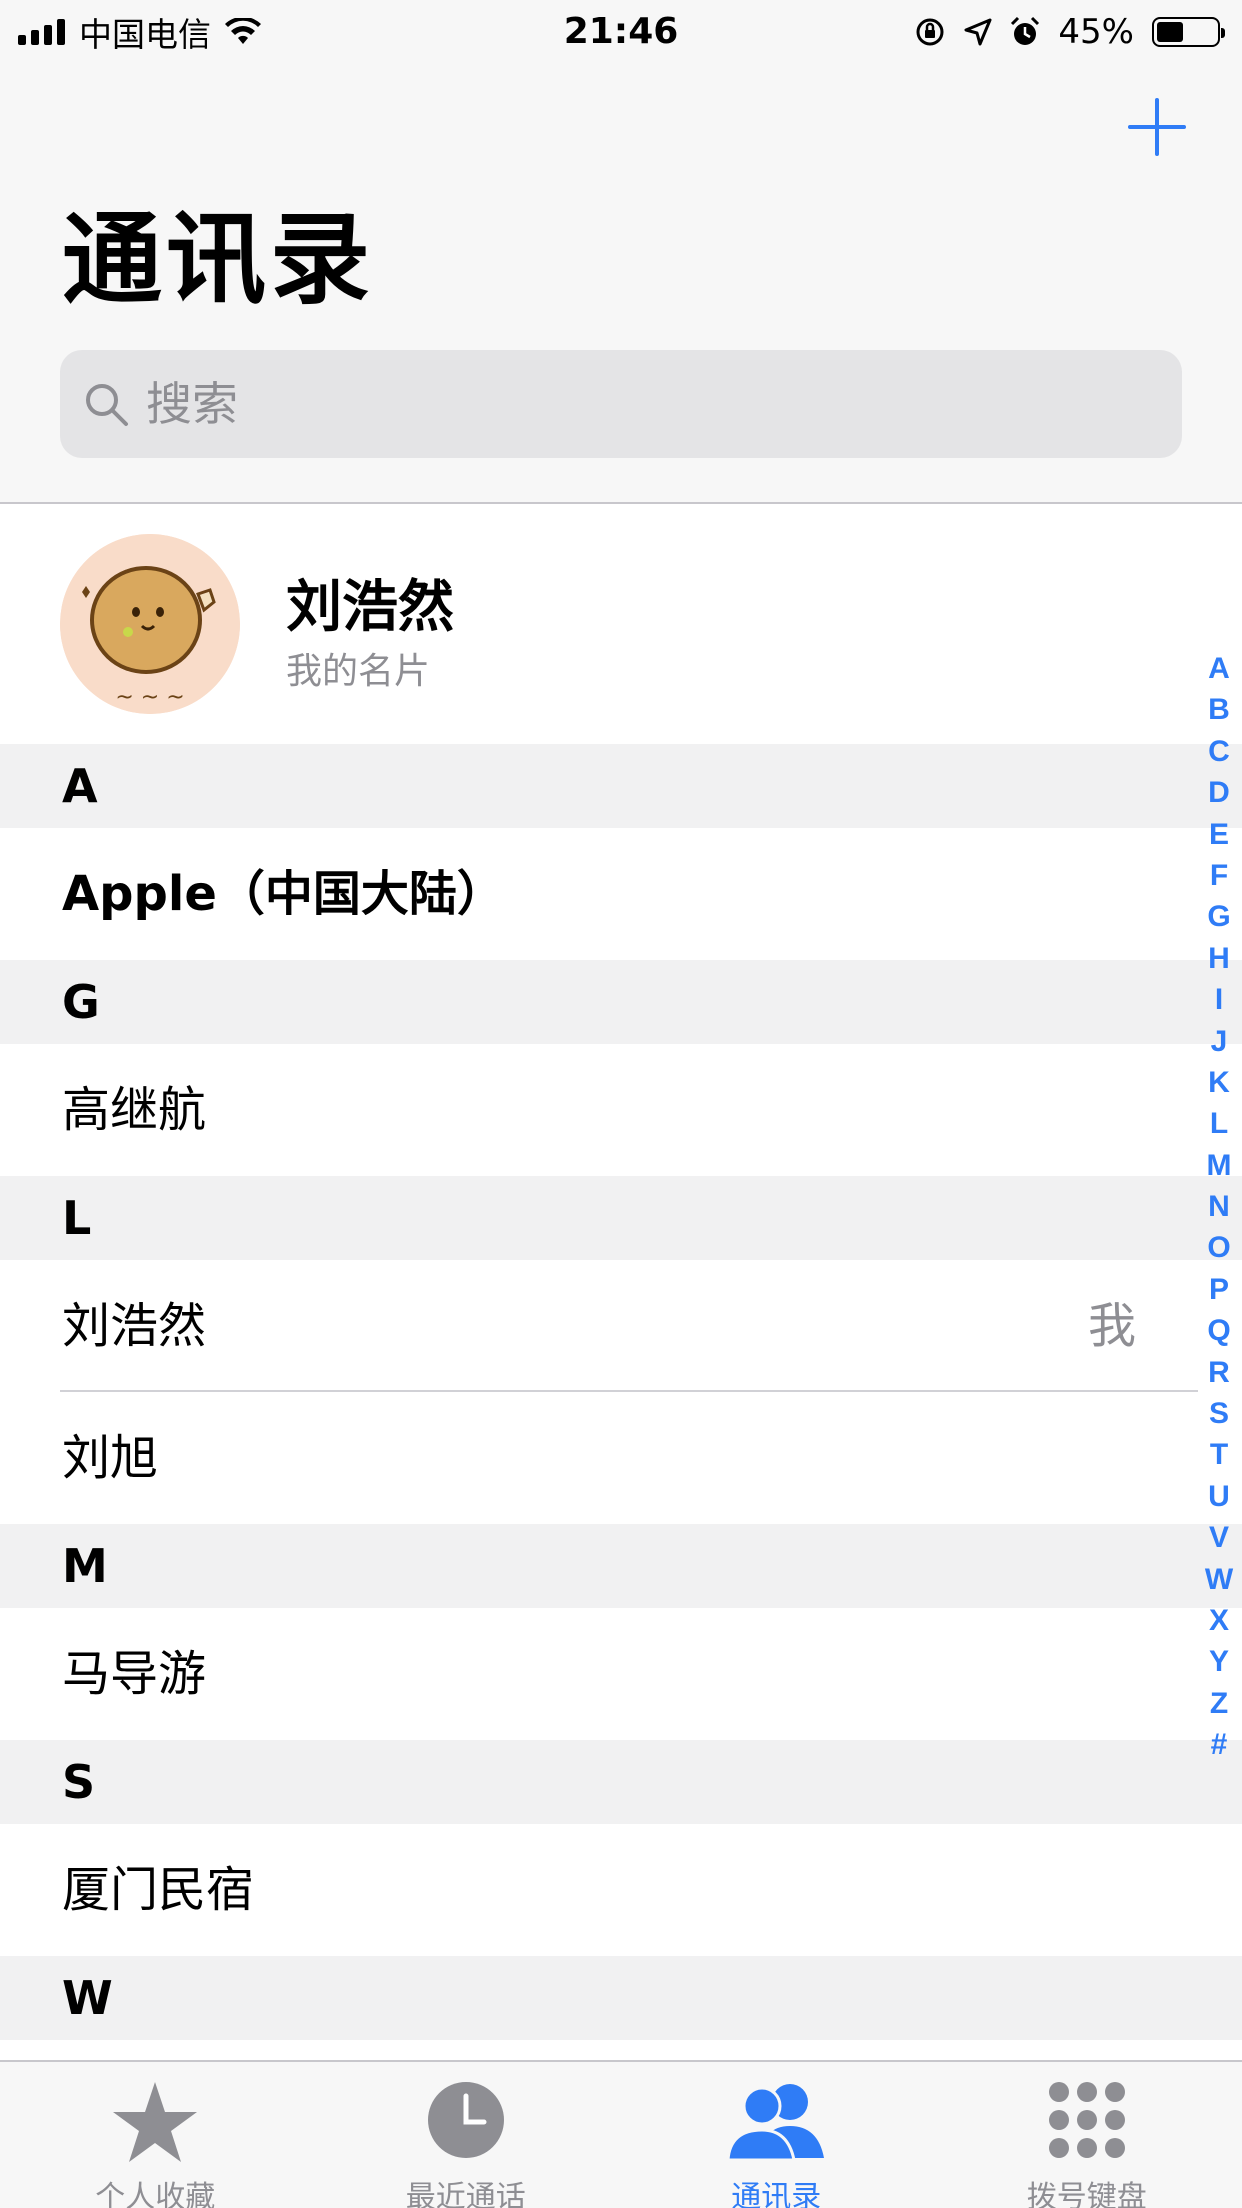  Describe the element at coordinates (1188, 32) in the screenshot. I see `battery-icon` at that location.